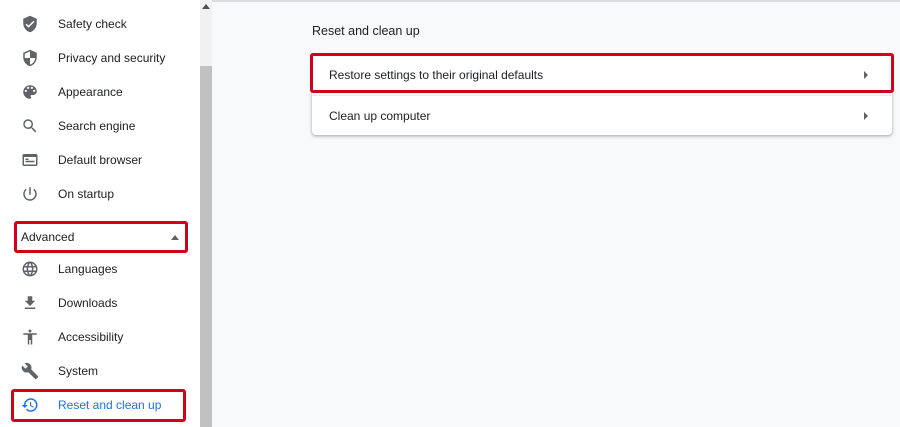 The image size is (900, 427). Describe the element at coordinates (206, 246) in the screenshot. I see `scrollbar-thumb` at that location.